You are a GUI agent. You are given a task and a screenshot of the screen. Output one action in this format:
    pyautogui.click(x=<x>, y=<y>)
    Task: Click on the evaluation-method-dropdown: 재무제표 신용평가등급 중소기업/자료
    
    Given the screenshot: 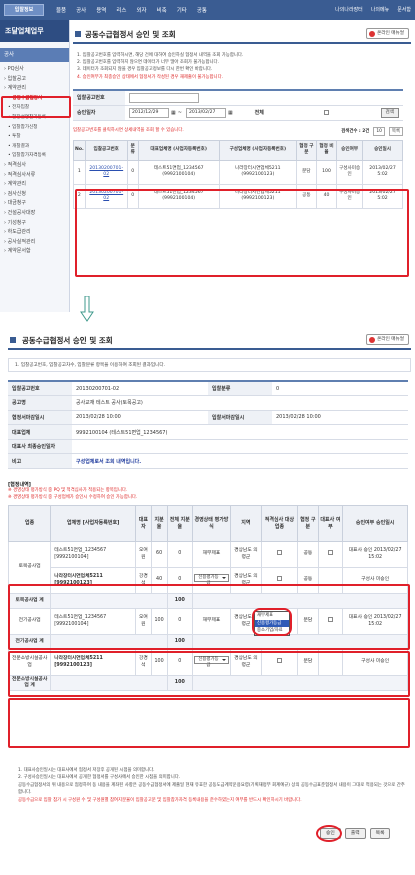 What is the action you would take?
    pyautogui.click(x=272, y=623)
    